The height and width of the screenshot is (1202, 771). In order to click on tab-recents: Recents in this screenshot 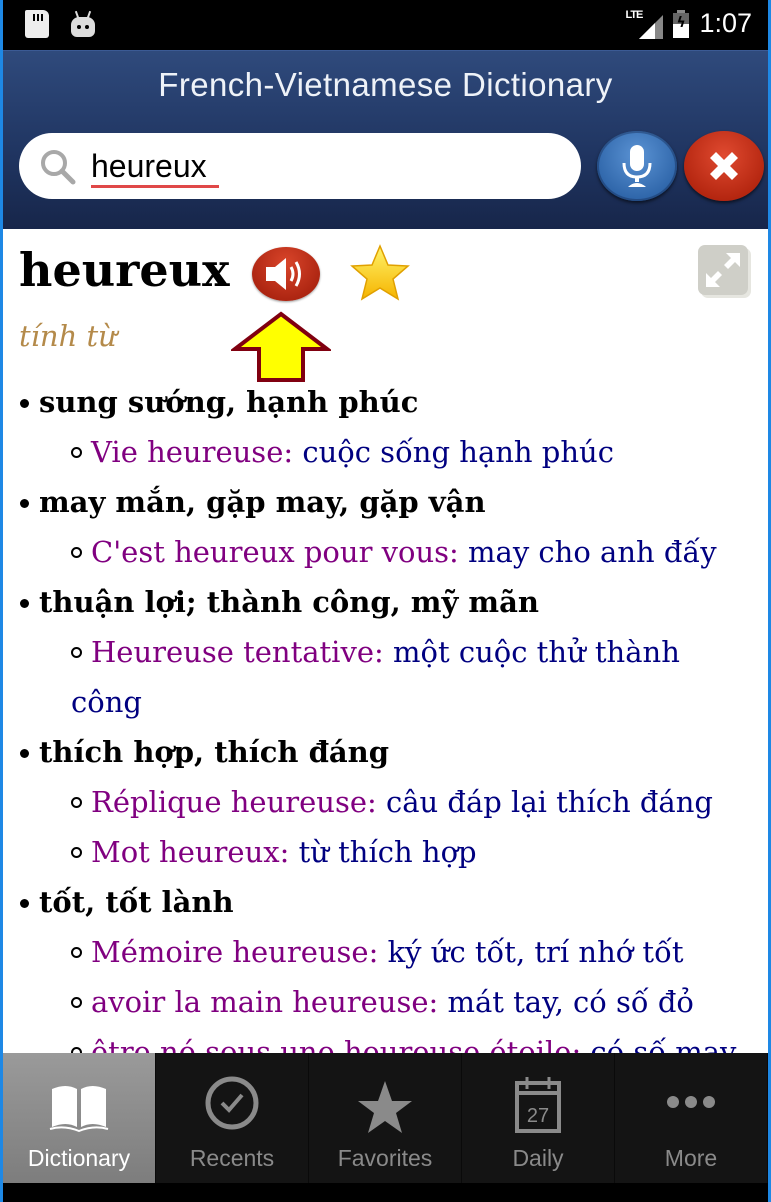, I will do `click(232, 1118)`.